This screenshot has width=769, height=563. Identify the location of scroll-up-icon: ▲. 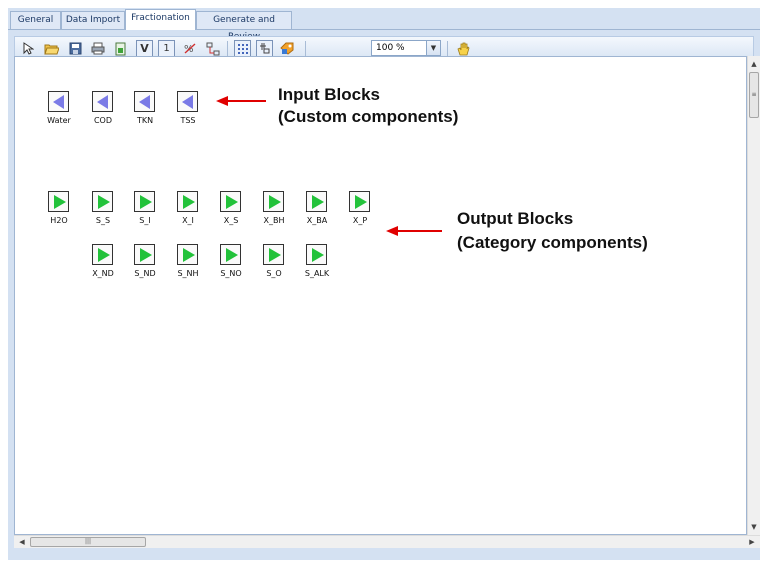
(754, 64).